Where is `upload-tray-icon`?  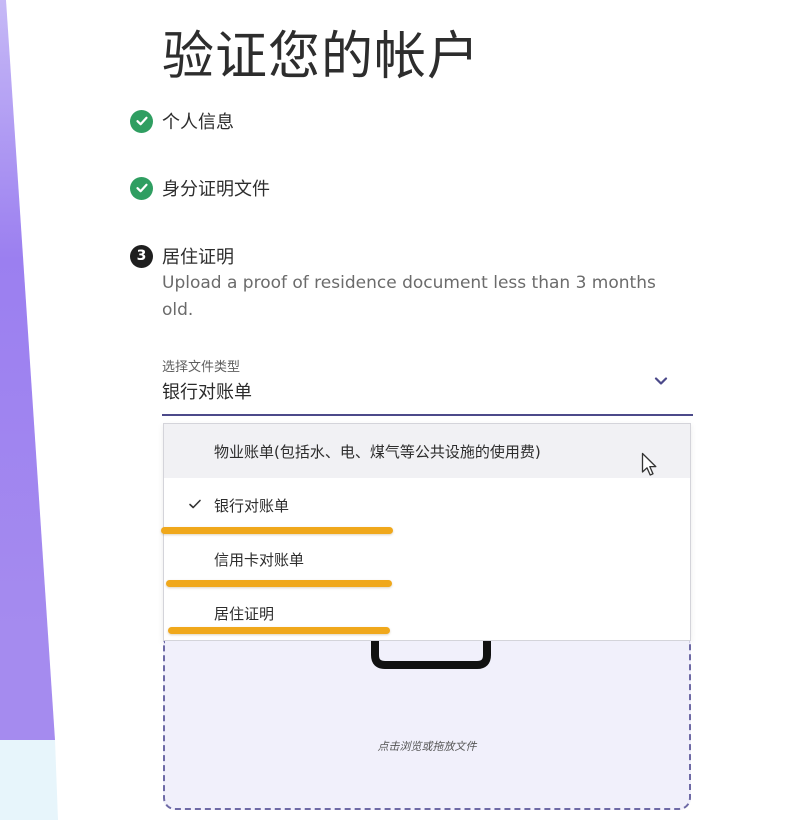
upload-tray-icon is located at coordinates (431, 655).